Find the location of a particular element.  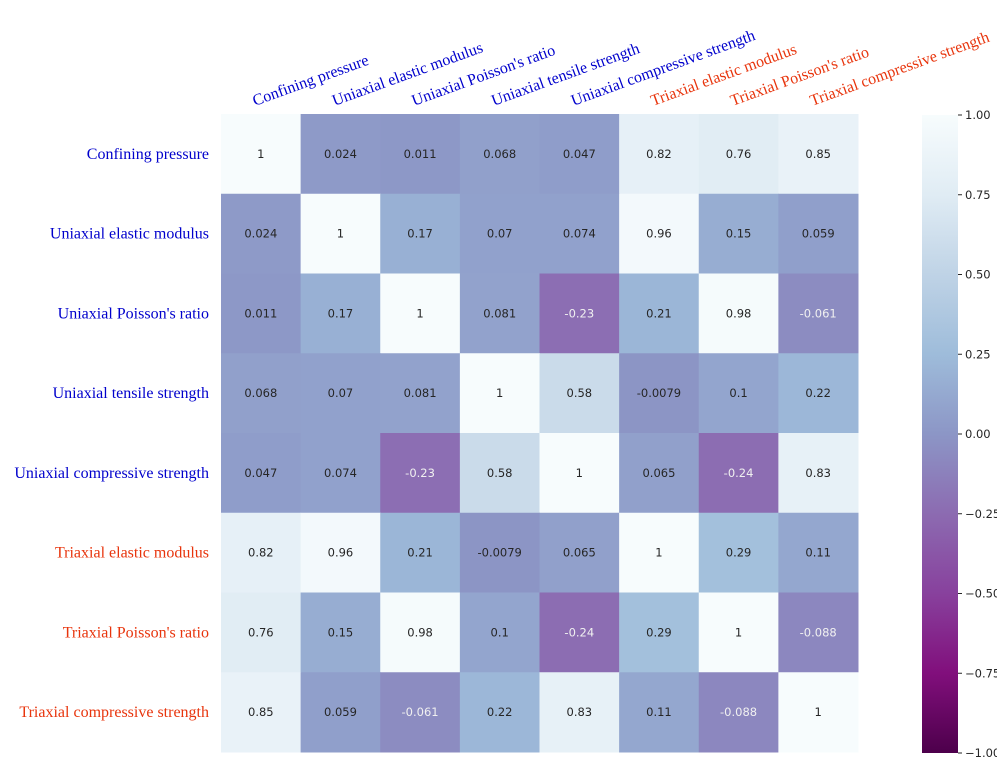

y-tick-label: Confining pressure is located at coordinates (148, 154).